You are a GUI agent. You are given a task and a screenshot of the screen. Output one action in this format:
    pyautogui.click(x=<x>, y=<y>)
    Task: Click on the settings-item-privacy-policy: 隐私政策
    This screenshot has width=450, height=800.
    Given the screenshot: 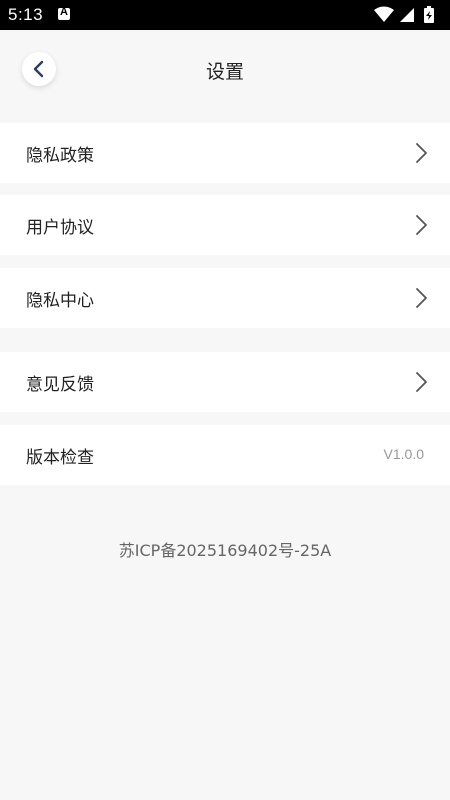 What is the action you would take?
    pyautogui.click(x=225, y=153)
    